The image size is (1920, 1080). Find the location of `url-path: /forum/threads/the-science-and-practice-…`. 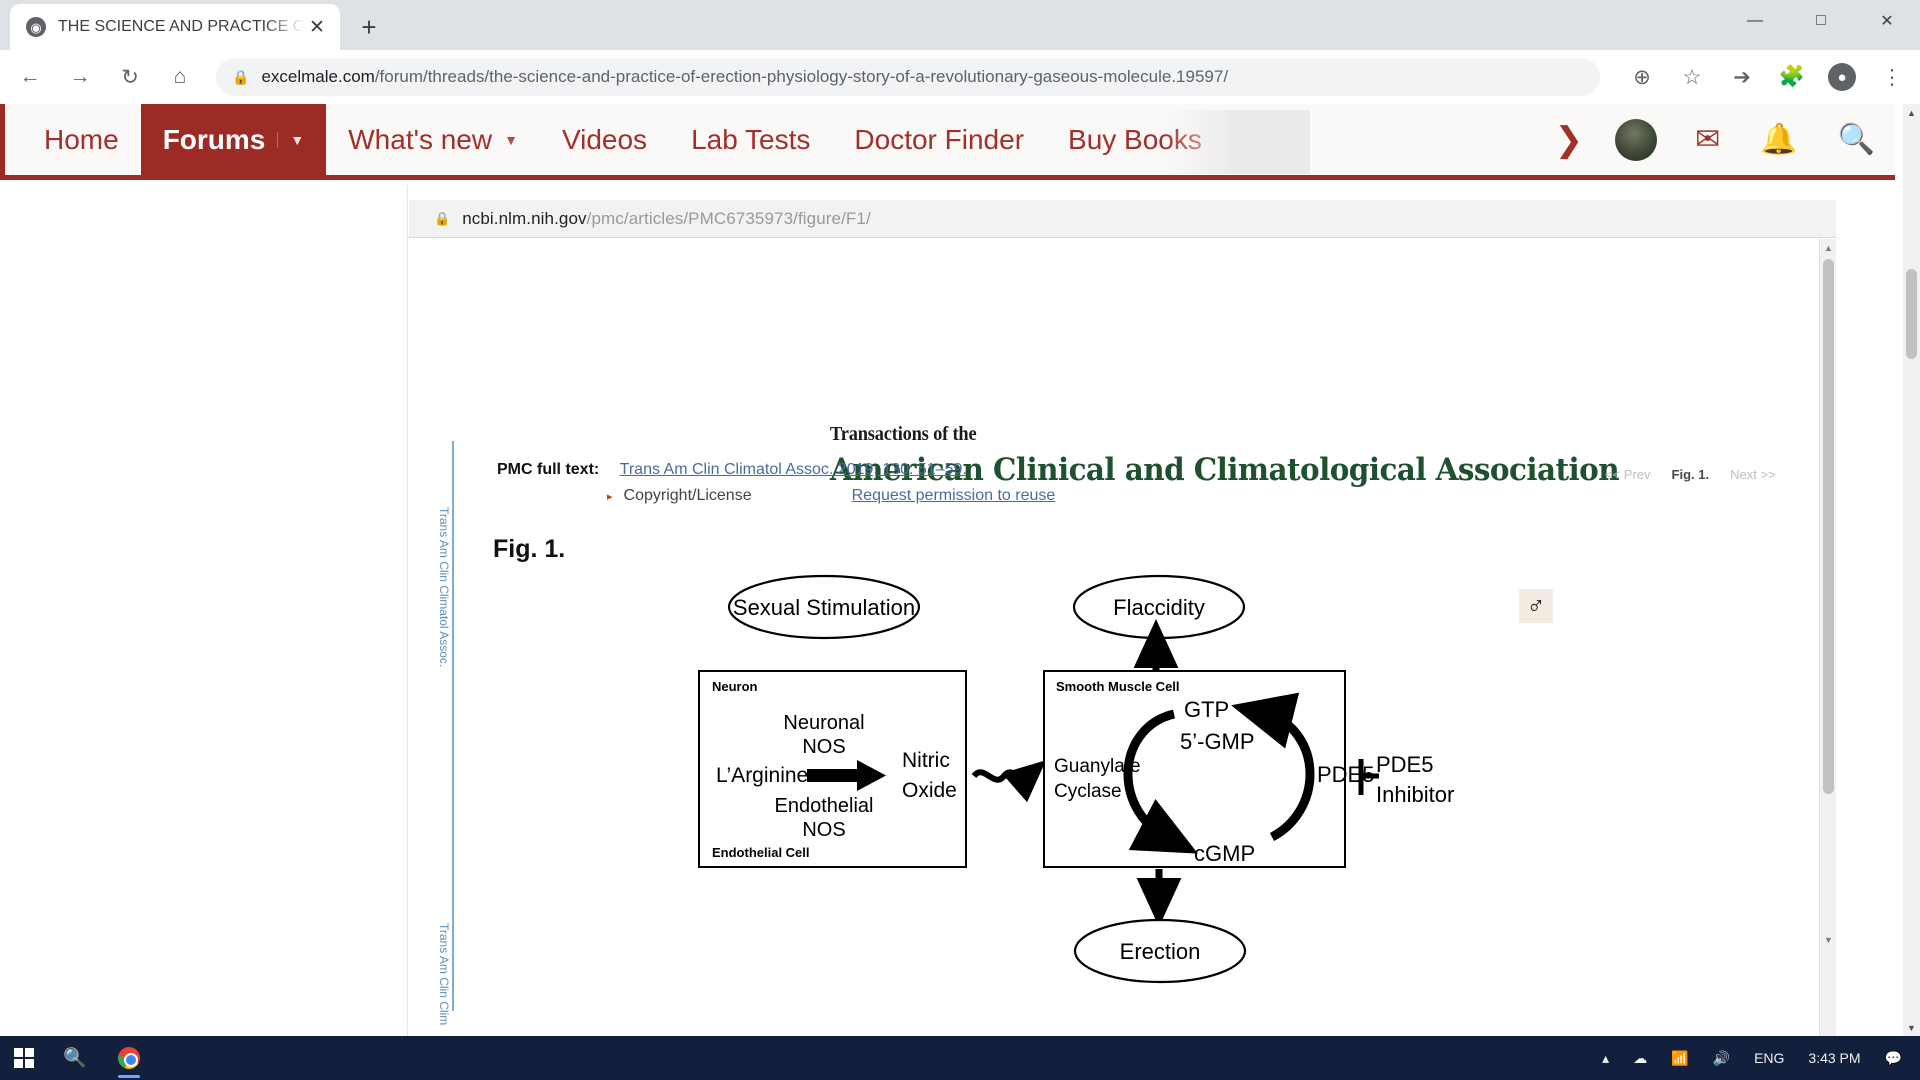

url-path: /forum/threads/the-science-and-practice-… is located at coordinates (801, 76).